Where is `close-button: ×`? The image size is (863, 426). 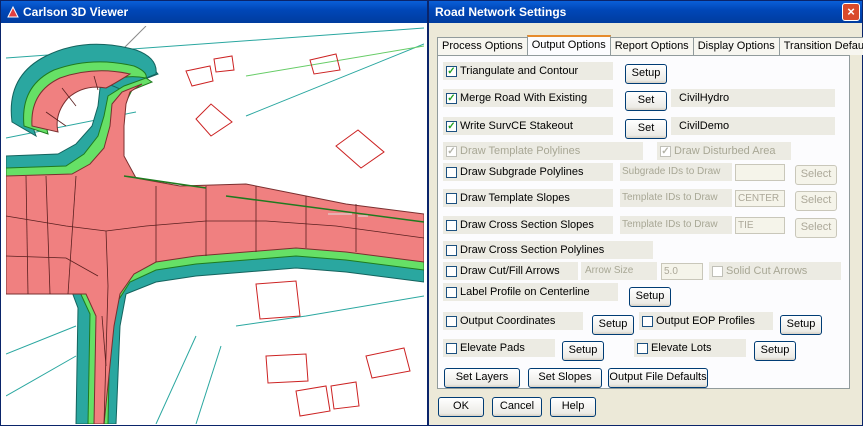 close-button: × is located at coordinates (851, 12).